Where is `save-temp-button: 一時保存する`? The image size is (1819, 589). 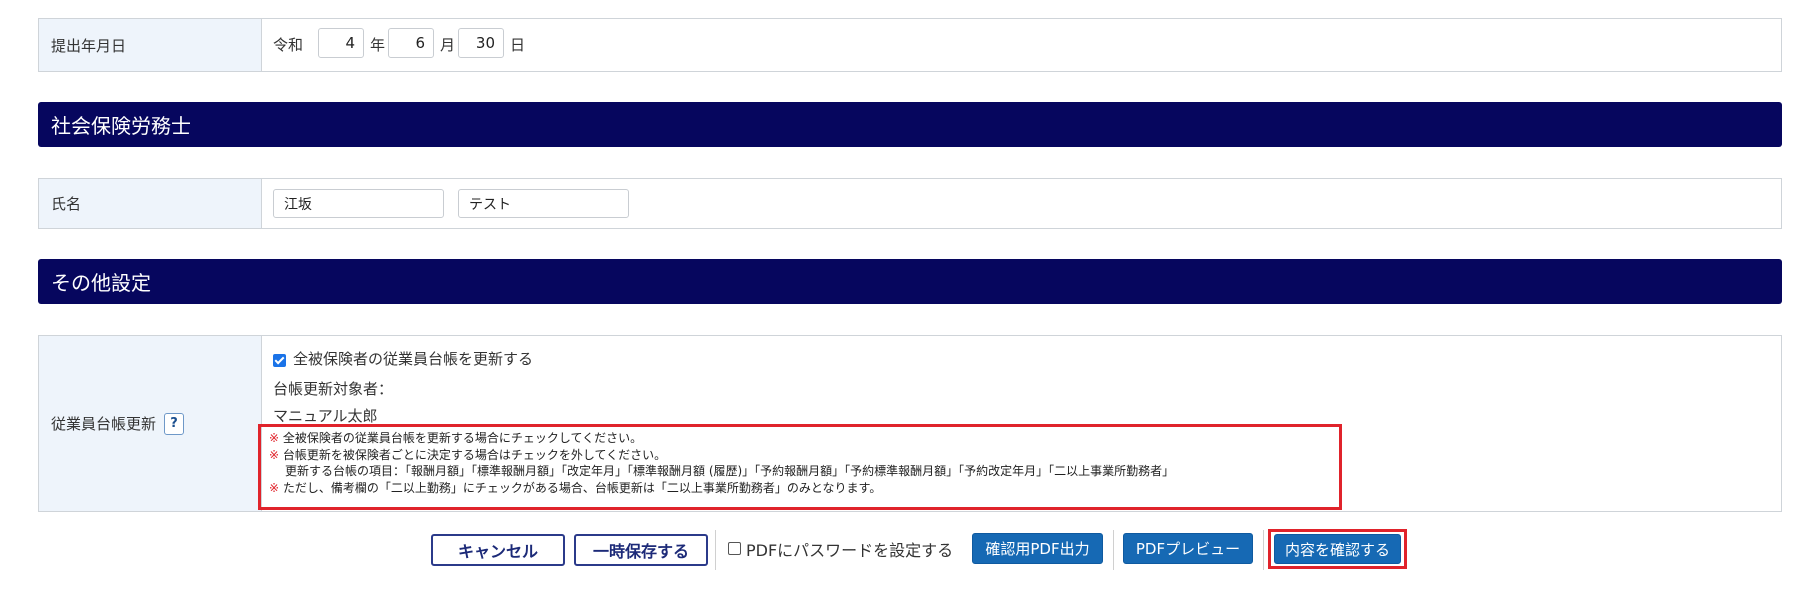 save-temp-button: 一時保存する is located at coordinates (641, 550).